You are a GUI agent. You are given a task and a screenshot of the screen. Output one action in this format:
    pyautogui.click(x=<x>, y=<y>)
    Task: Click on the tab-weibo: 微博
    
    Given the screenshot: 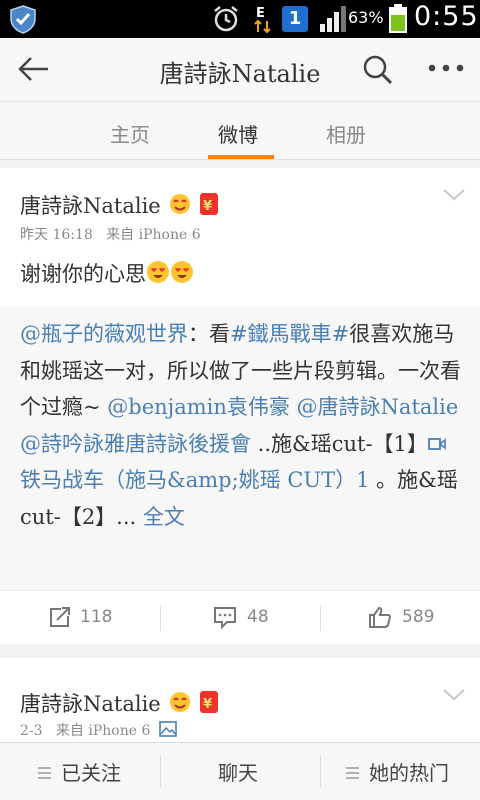 What is the action you would take?
    pyautogui.click(x=238, y=133)
    